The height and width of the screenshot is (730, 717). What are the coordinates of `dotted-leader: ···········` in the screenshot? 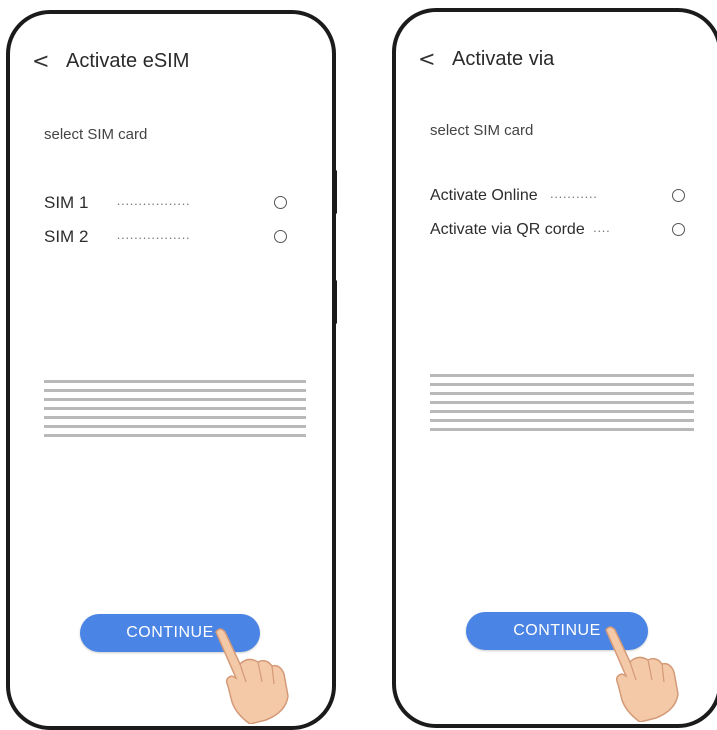 It's located at (573, 196).